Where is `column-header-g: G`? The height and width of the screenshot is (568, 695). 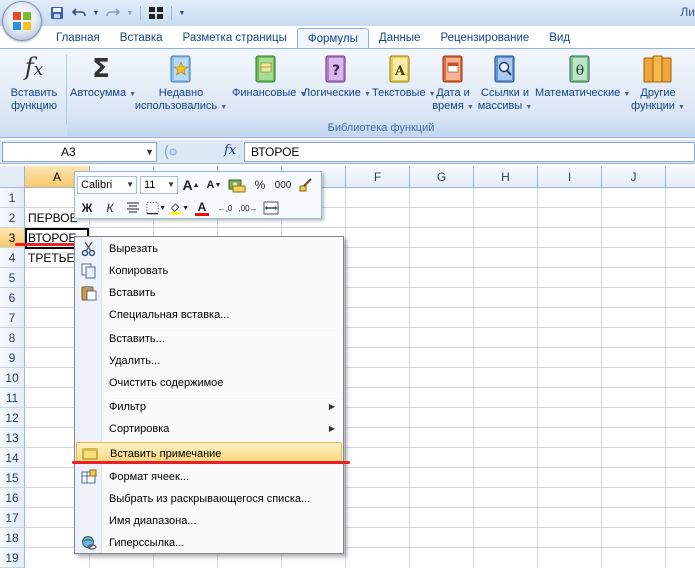
column-header-g: G is located at coordinates (442, 177).